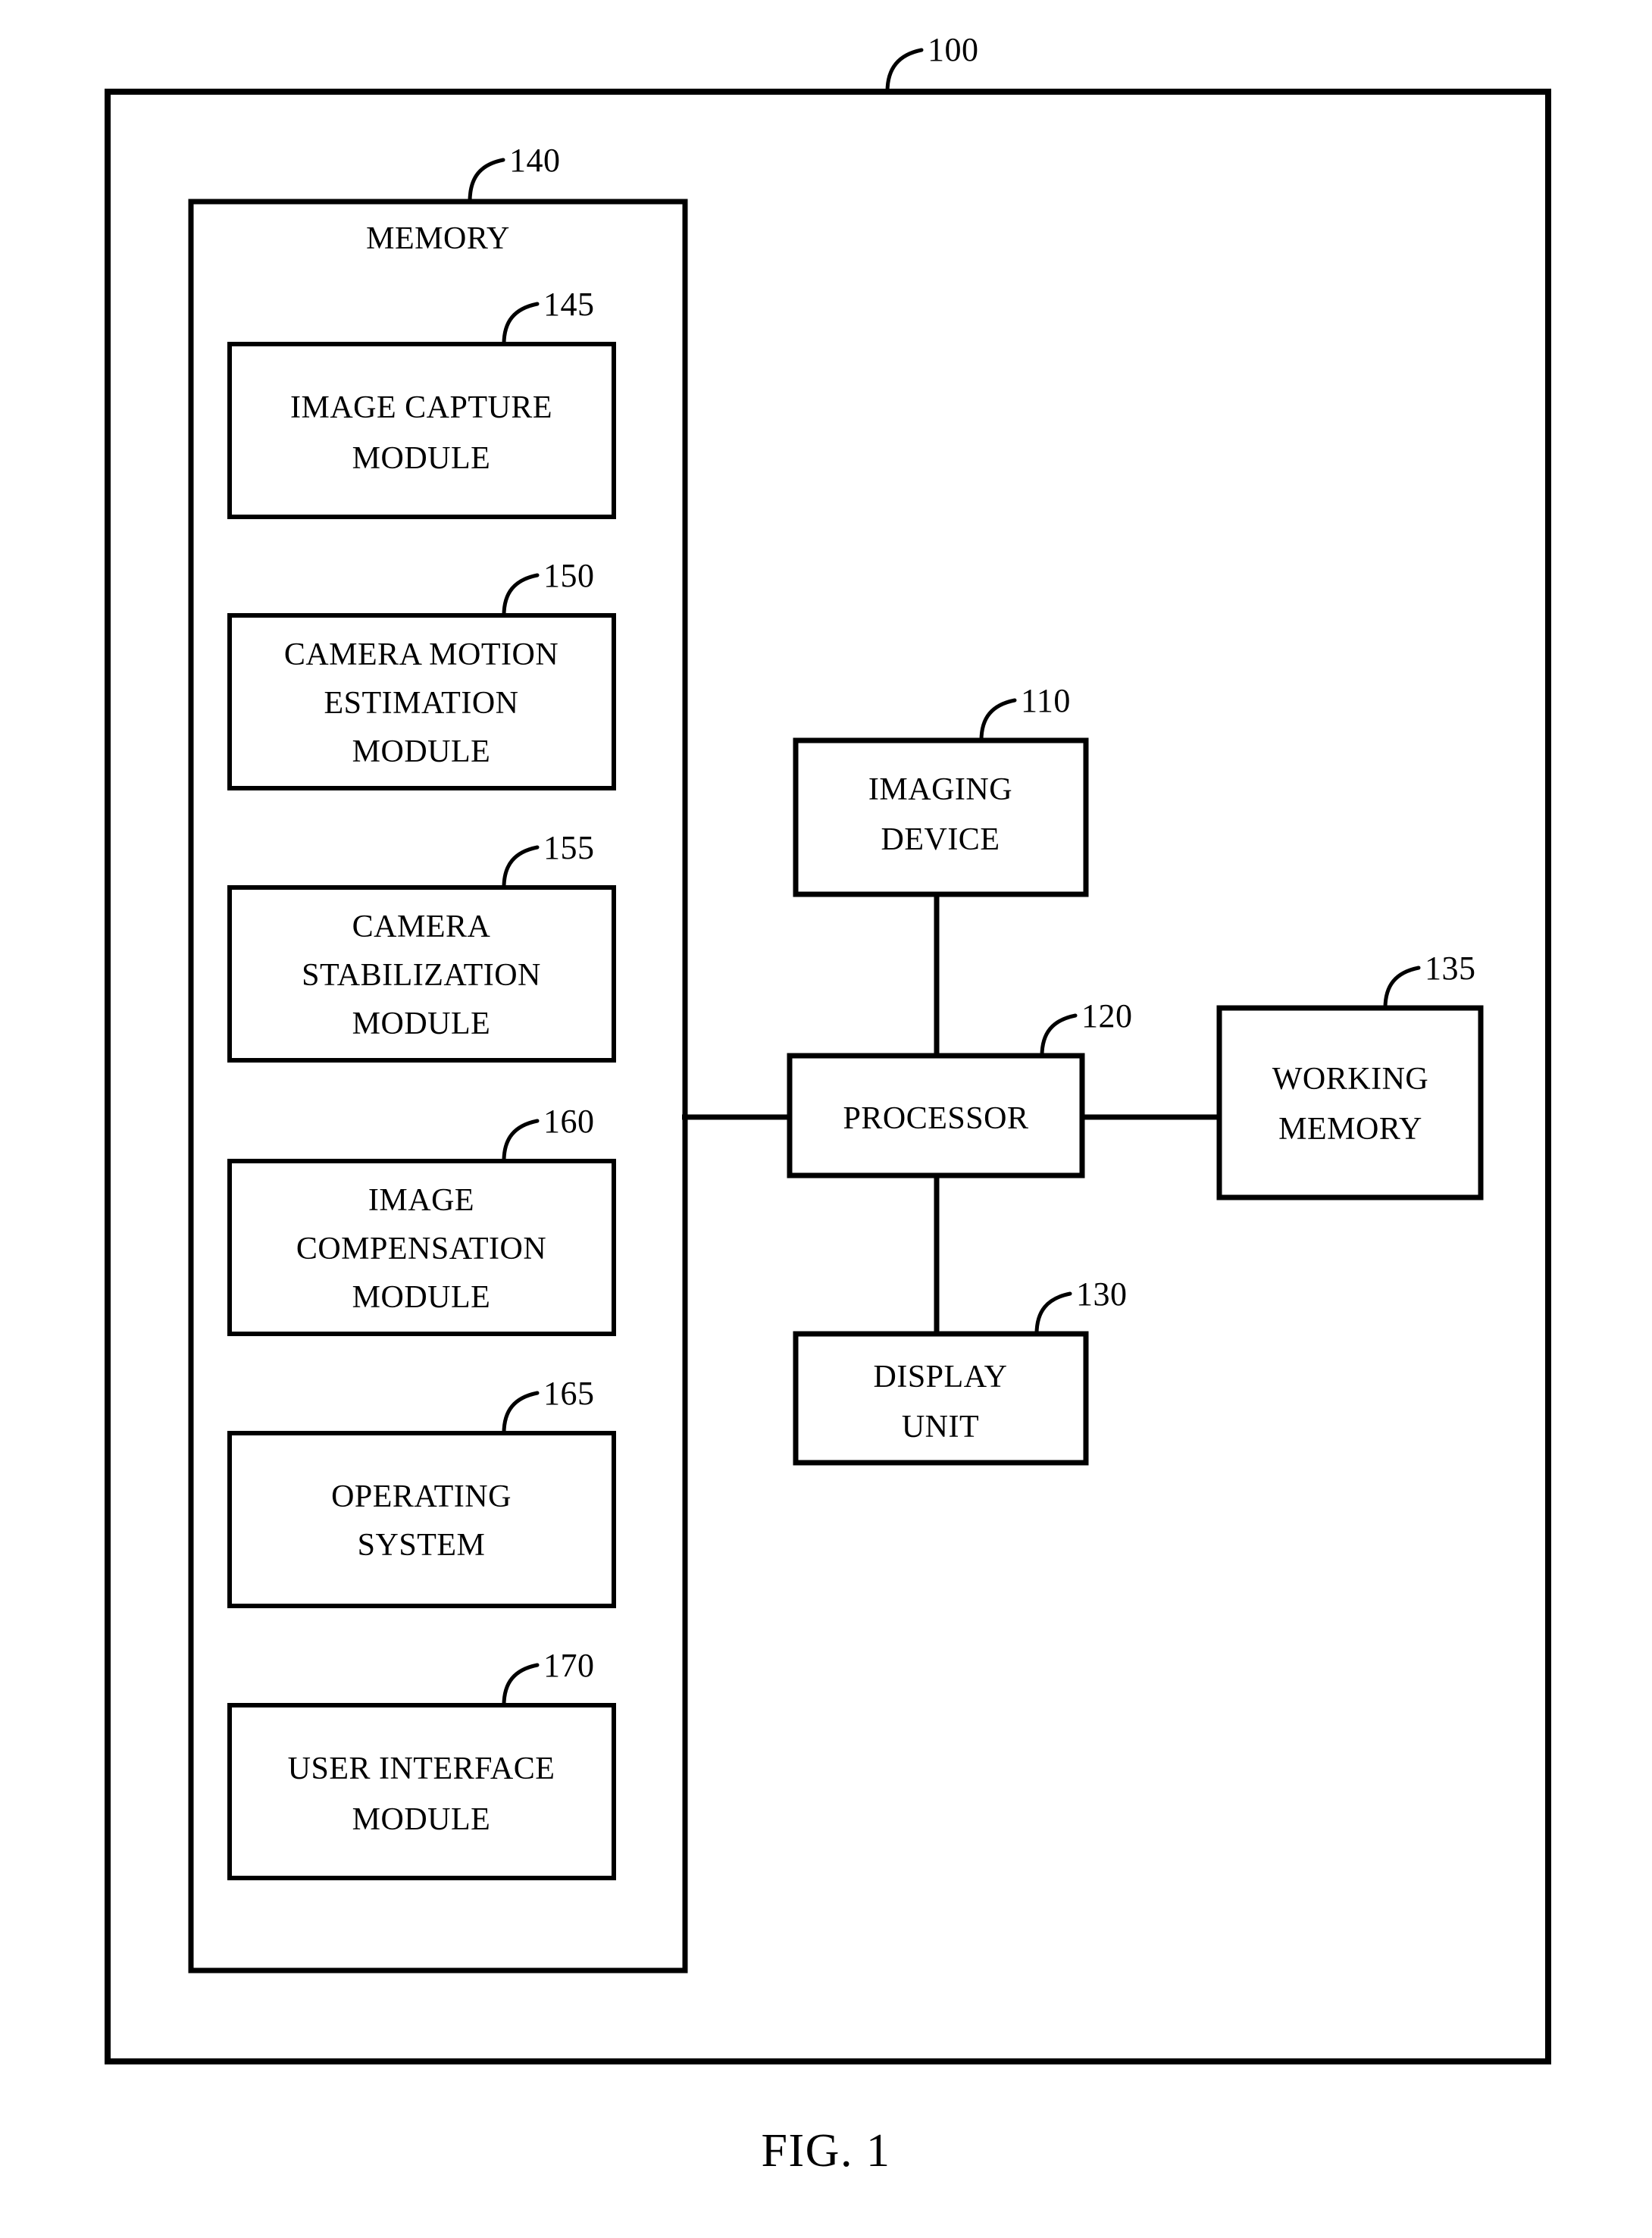  Describe the element at coordinates (421, 1200) in the screenshot. I see `module-160-line-1: IMAGE` at that location.